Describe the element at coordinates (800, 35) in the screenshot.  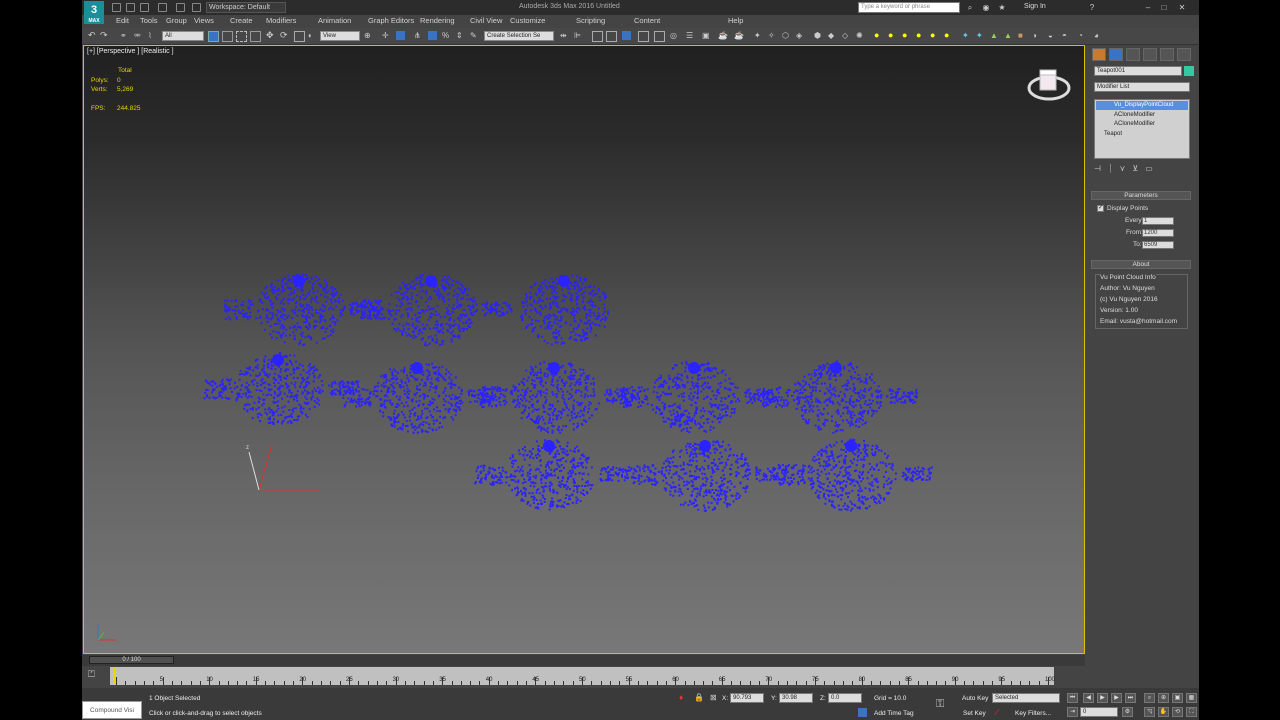
I see `extra-tool-4-icon: ◈` at that location.